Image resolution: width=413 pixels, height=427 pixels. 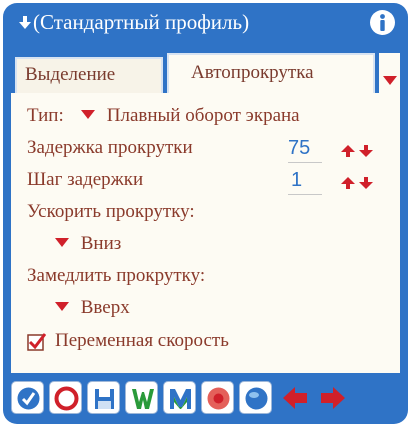 What do you see at coordinates (110, 147) in the screenshot?
I see `delay-label: Задержка прокрутки` at bounding box center [110, 147].